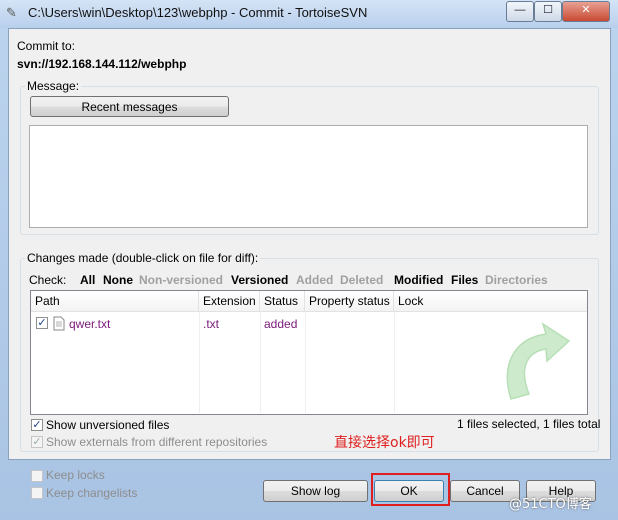 The width and height of the screenshot is (618, 520). Describe the element at coordinates (490, 301) in the screenshot. I see `column-lock: Lock` at that location.